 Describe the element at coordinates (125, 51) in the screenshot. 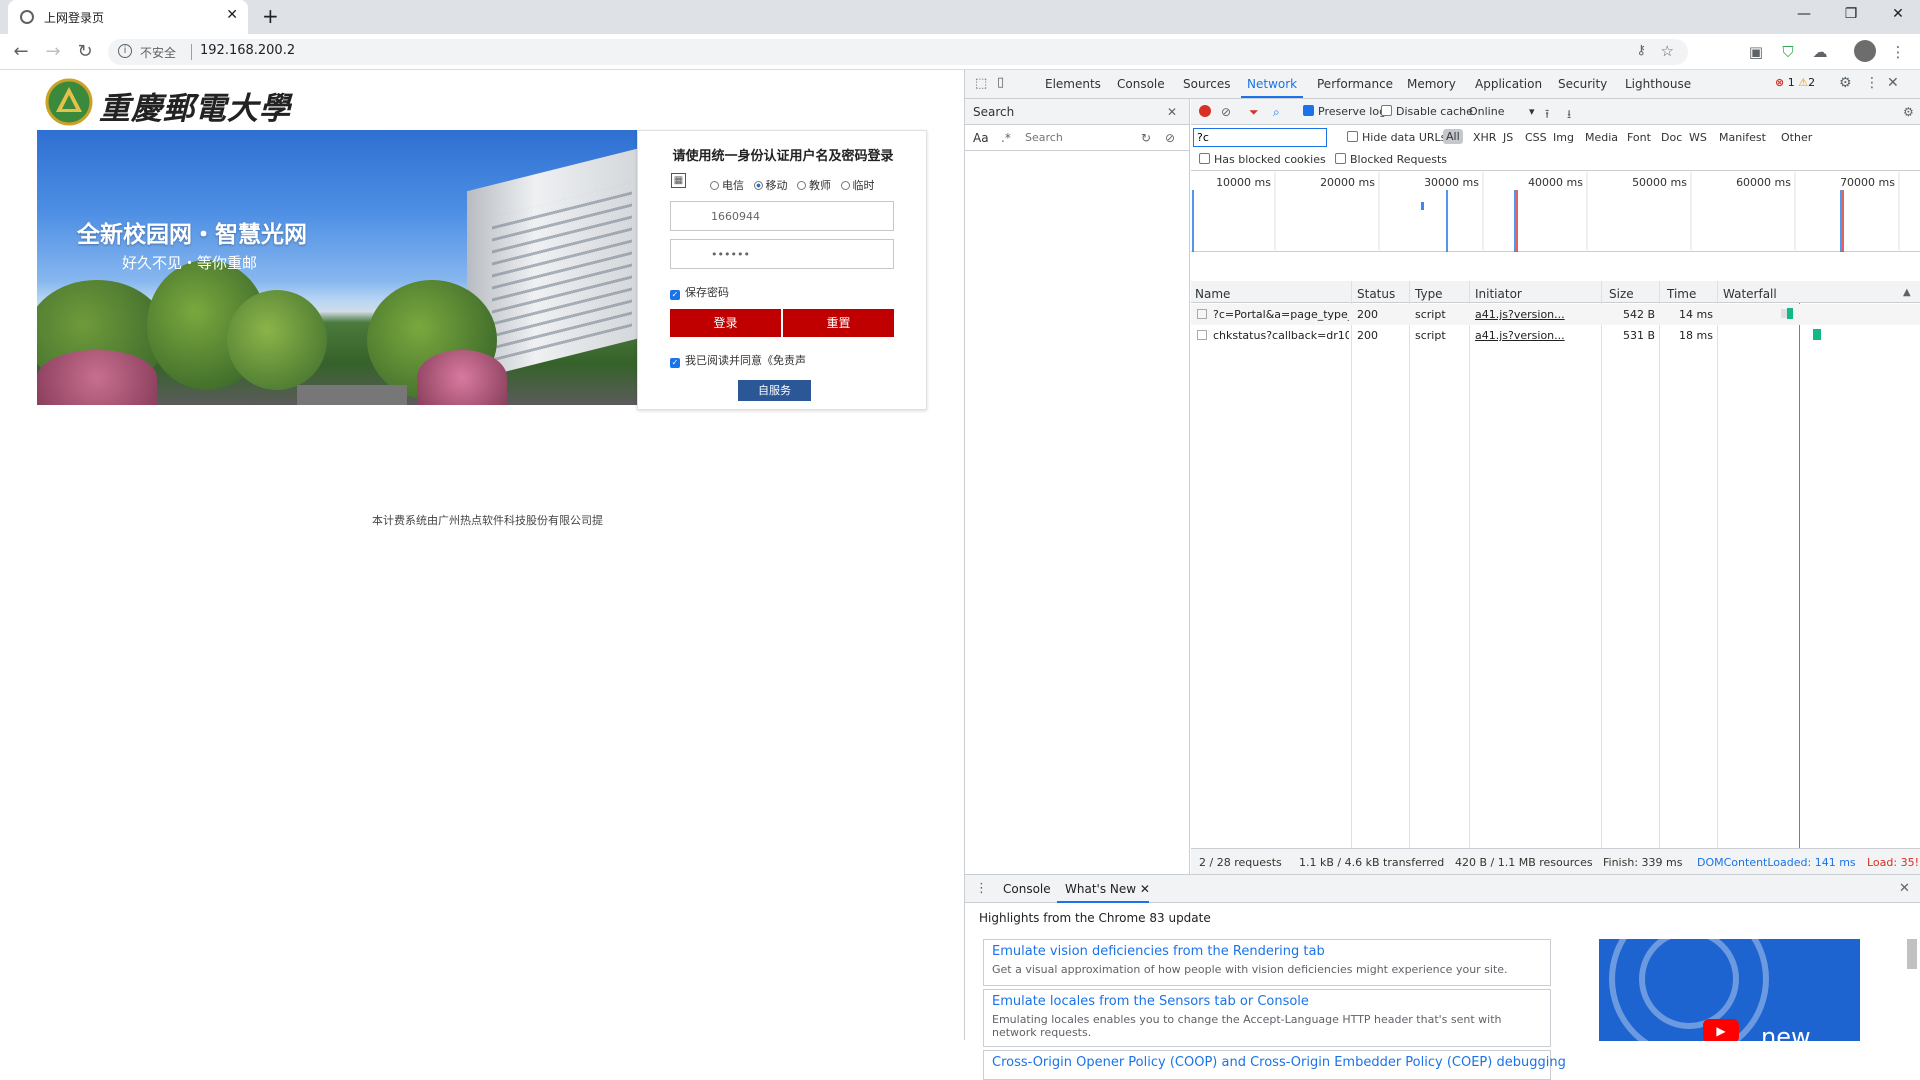

I see `info-icon: i` at that location.